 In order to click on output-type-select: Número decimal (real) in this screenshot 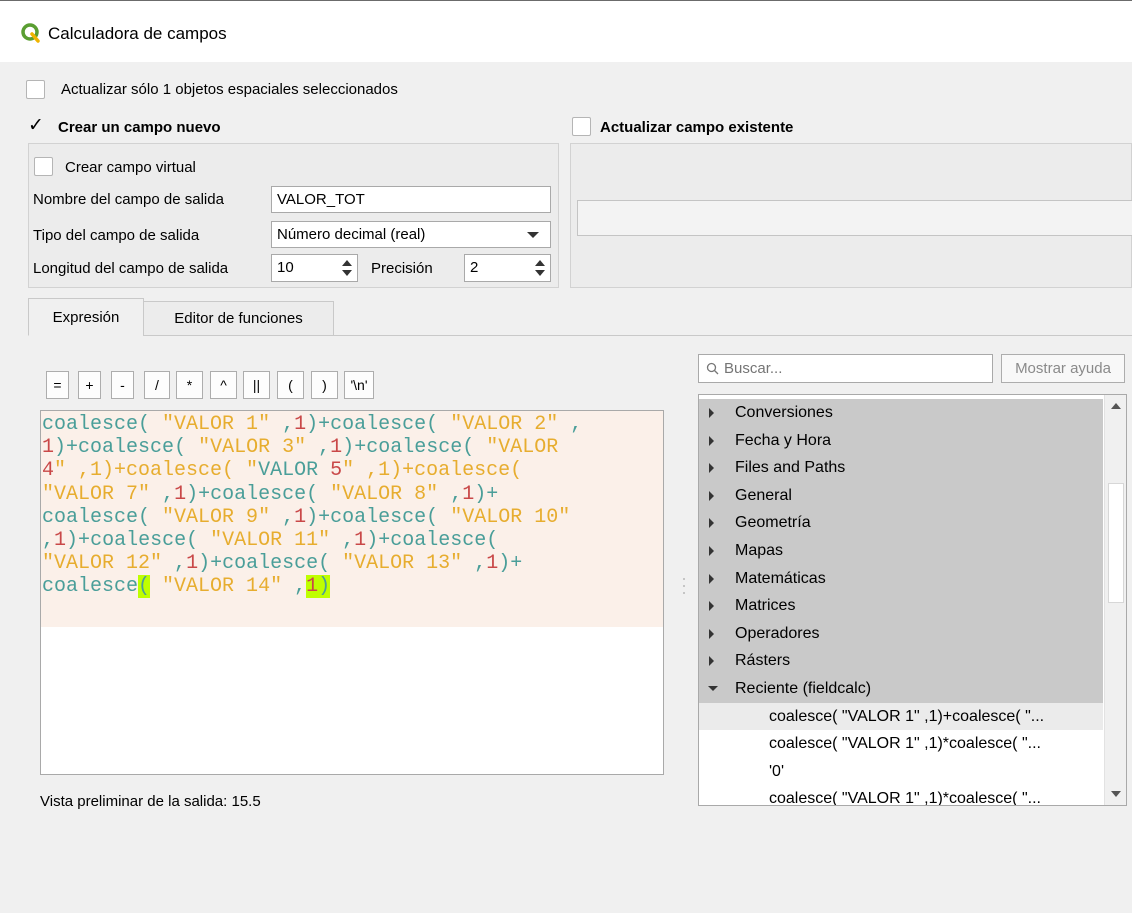, I will do `click(411, 234)`.